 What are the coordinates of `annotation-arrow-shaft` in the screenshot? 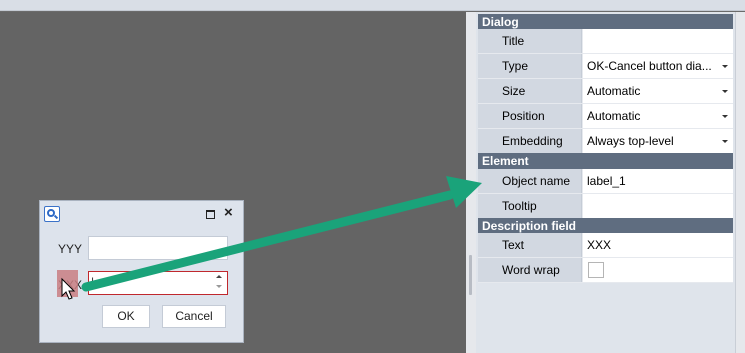 It's located at (268, 241).